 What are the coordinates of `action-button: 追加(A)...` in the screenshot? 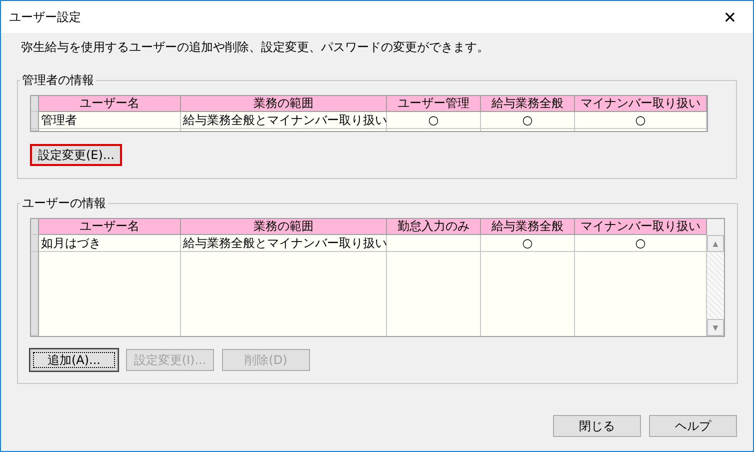 It's located at (74, 360).